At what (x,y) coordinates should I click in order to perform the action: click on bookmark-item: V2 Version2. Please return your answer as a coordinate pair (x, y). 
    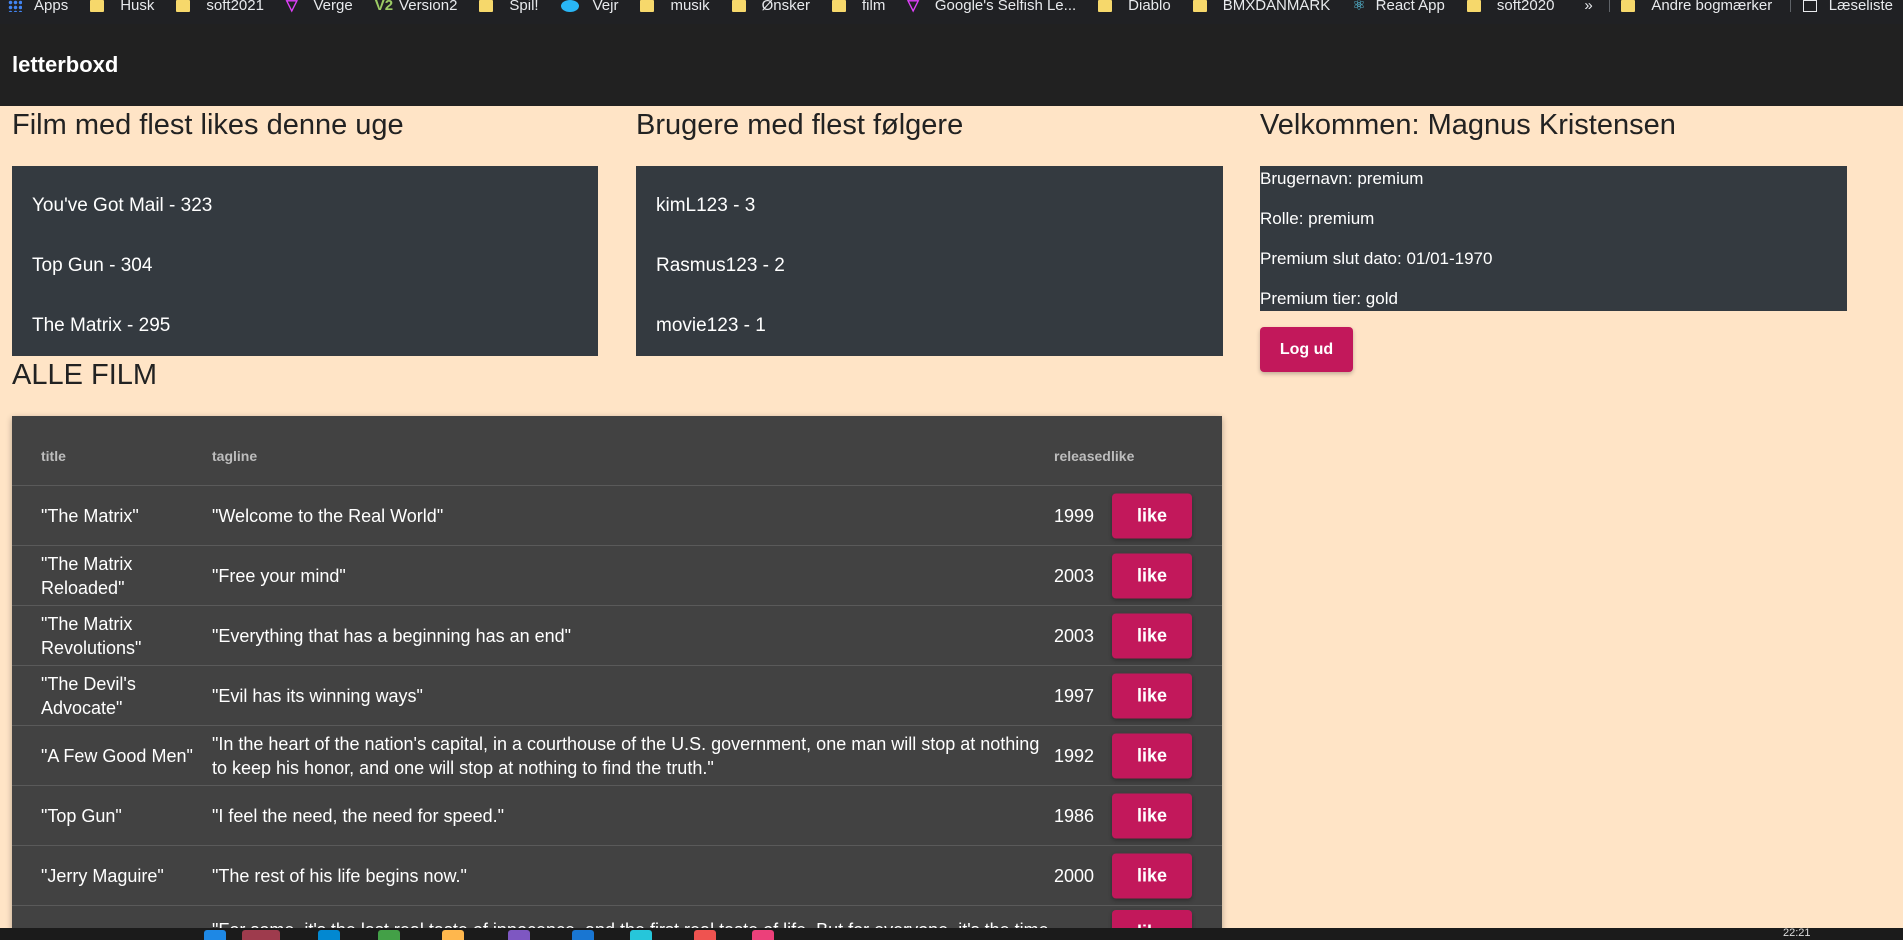
    Looking at the image, I should click on (410, 6).